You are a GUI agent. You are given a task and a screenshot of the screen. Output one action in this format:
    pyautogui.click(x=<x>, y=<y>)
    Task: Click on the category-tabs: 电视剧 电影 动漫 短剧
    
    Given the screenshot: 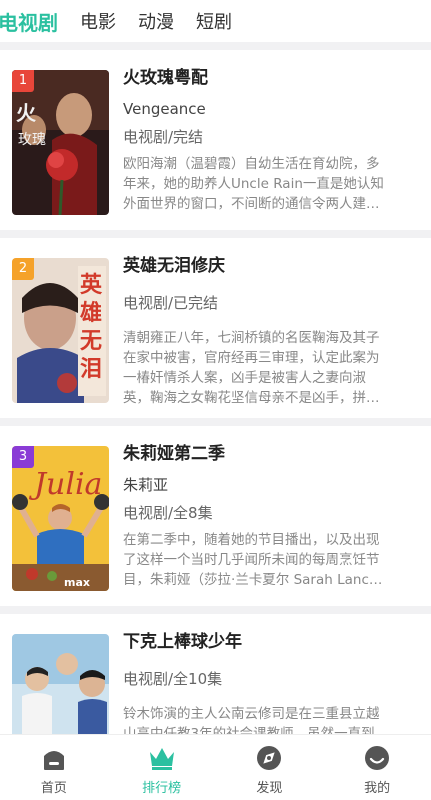 What is the action you would take?
    pyautogui.click(x=215, y=21)
    